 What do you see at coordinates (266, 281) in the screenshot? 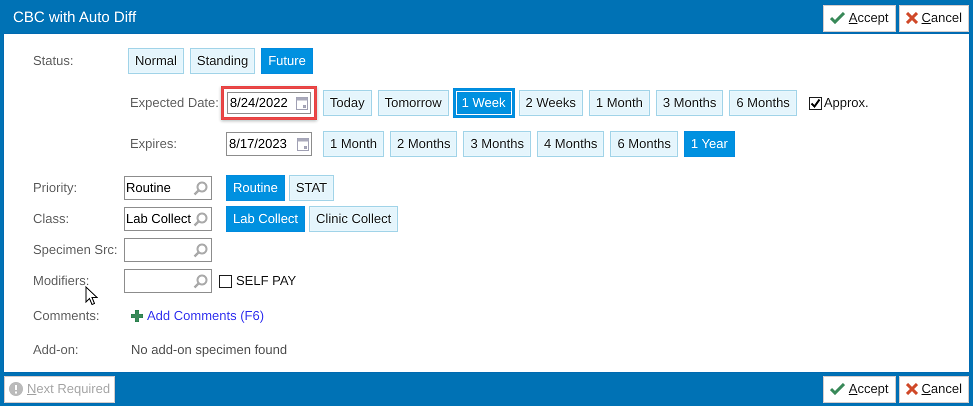
I see `checkbox-label: SELF PAY` at bounding box center [266, 281].